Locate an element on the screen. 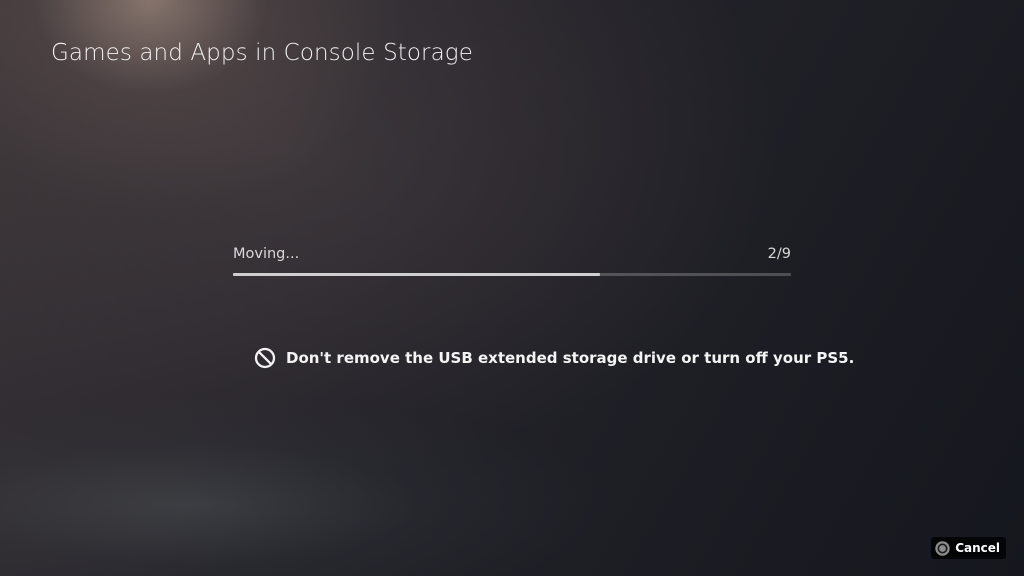 This screenshot has width=1024, height=576. progress-bar-track is located at coordinates (512, 274).